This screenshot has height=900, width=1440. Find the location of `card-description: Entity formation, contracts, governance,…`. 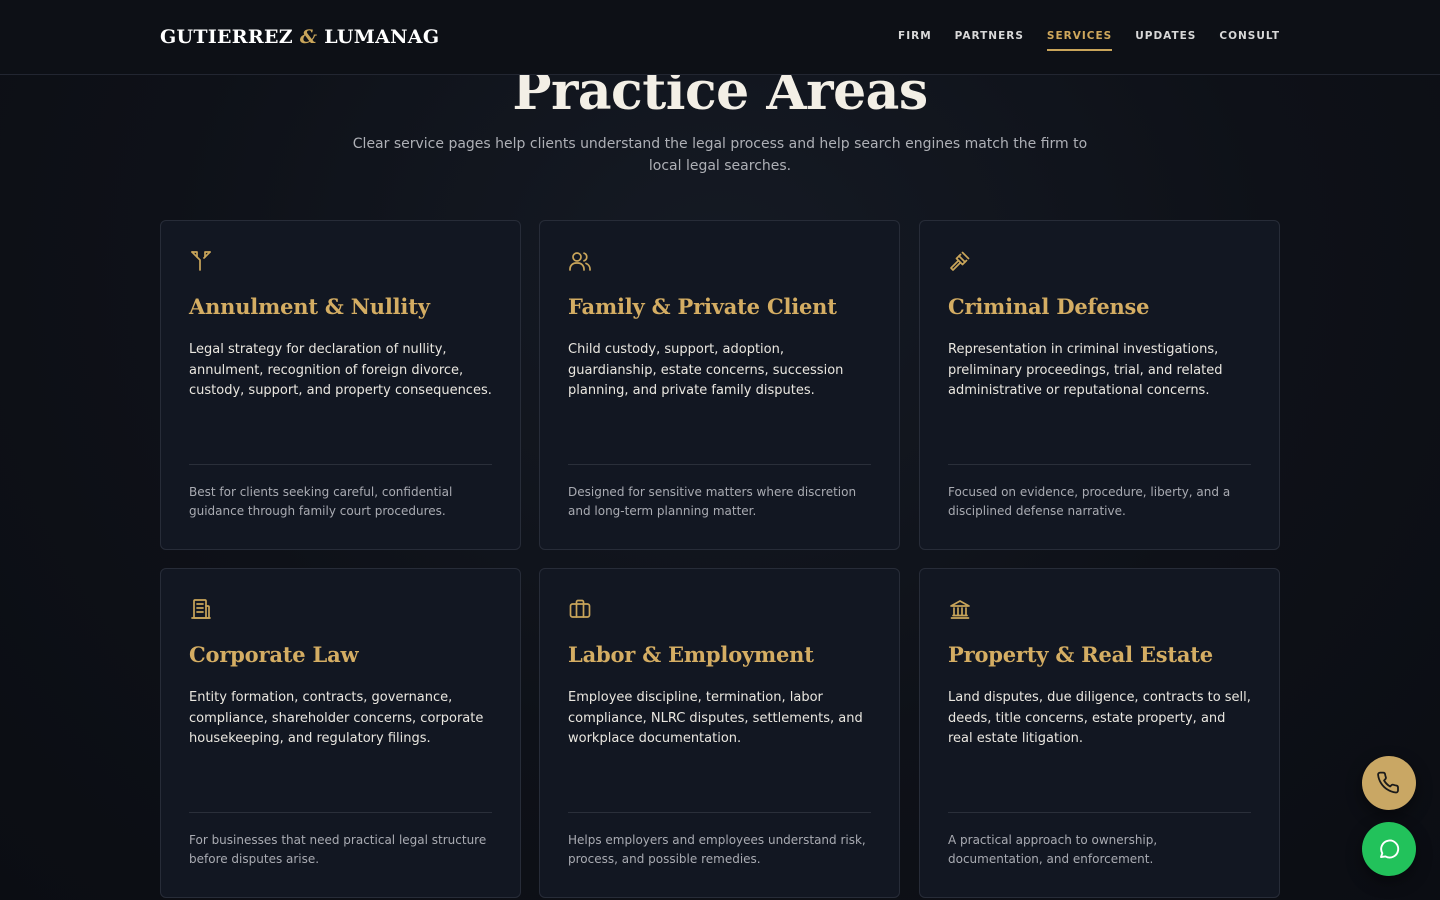

card-description: Entity formation, contracts, governance,… is located at coordinates (336, 718).